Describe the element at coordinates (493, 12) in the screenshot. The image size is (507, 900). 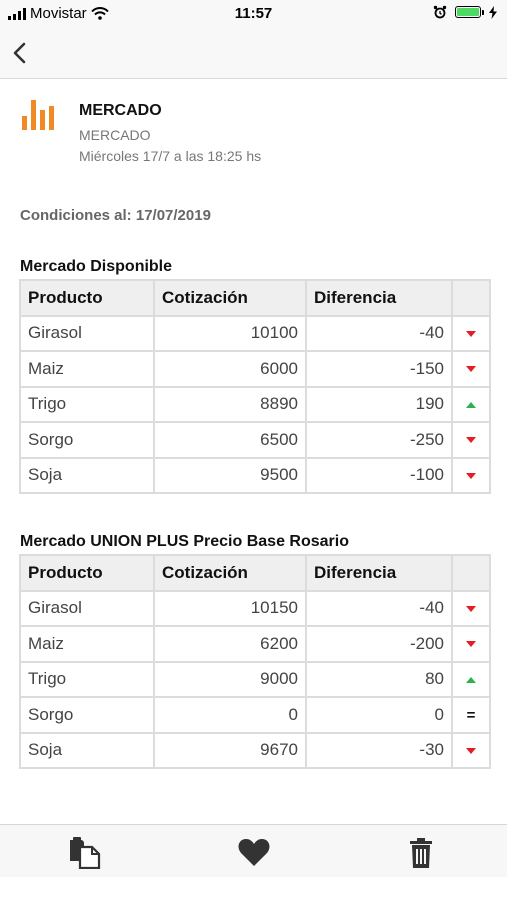
I see `charging-icon` at that location.